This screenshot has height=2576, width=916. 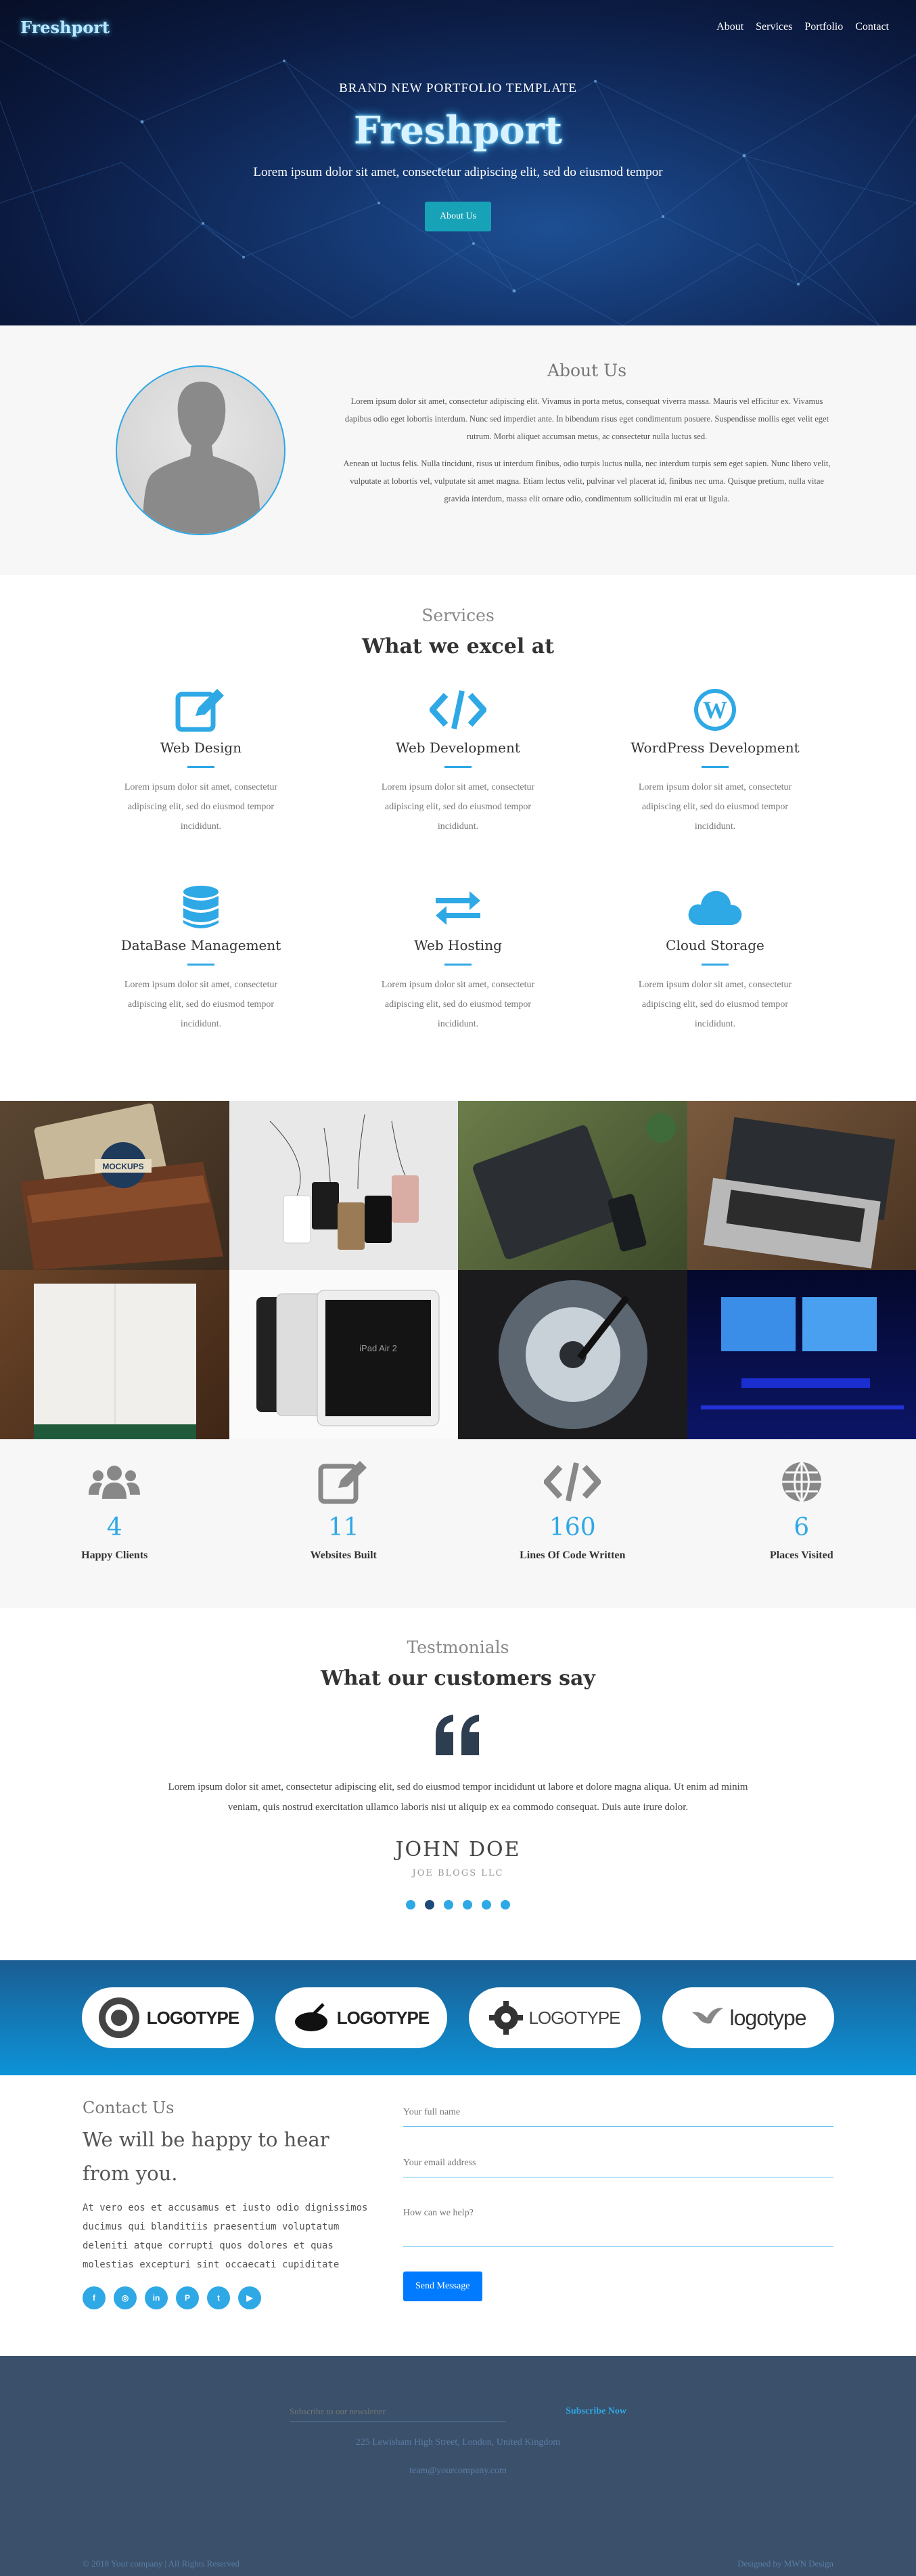 What do you see at coordinates (458, 216) in the screenshot?
I see `about-us-button: About Us` at bounding box center [458, 216].